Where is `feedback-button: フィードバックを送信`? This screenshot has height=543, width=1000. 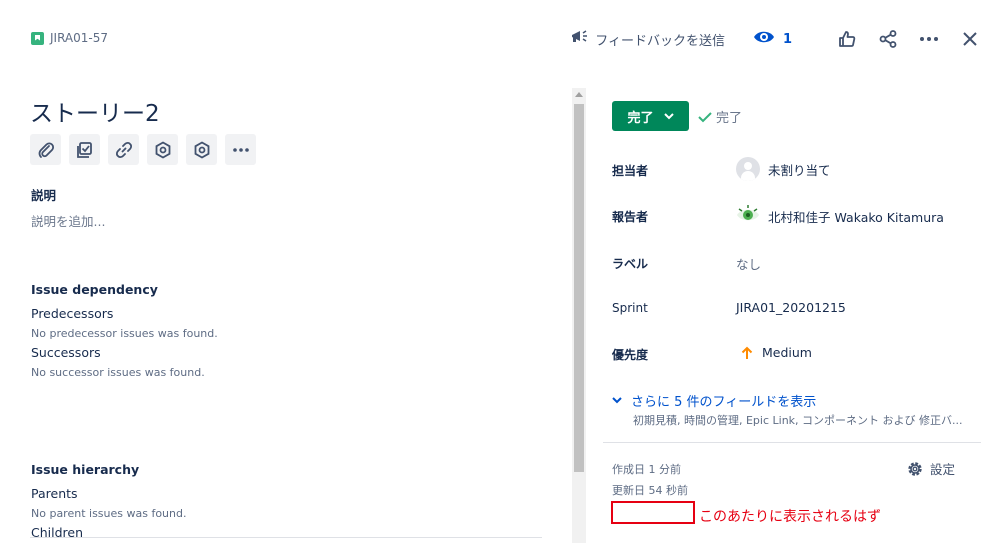
feedback-button: フィードバックを送信 is located at coordinates (647, 39).